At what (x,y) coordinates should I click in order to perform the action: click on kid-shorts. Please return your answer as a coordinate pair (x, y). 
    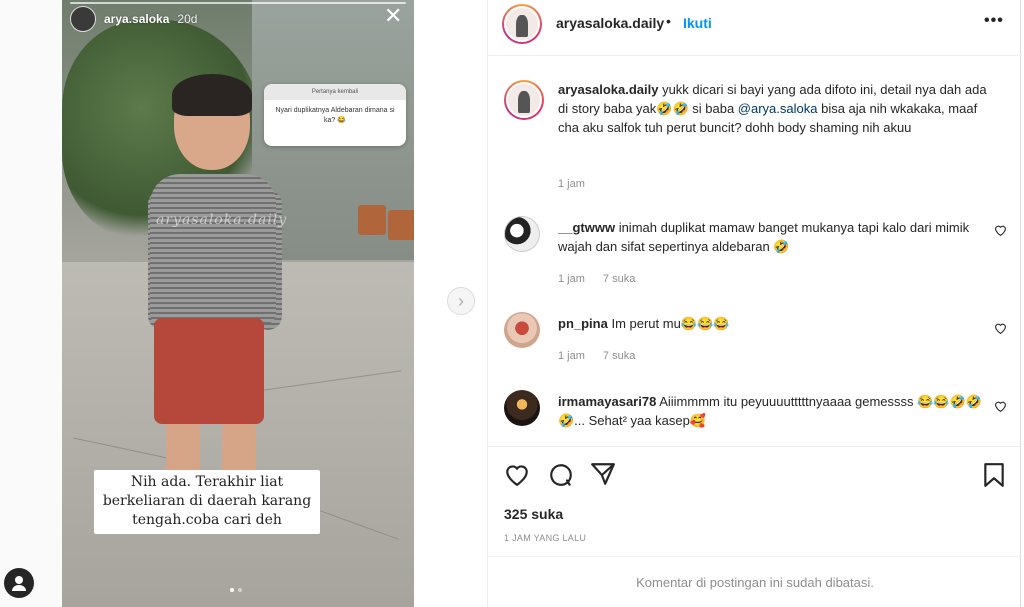
    Looking at the image, I should click on (209, 371).